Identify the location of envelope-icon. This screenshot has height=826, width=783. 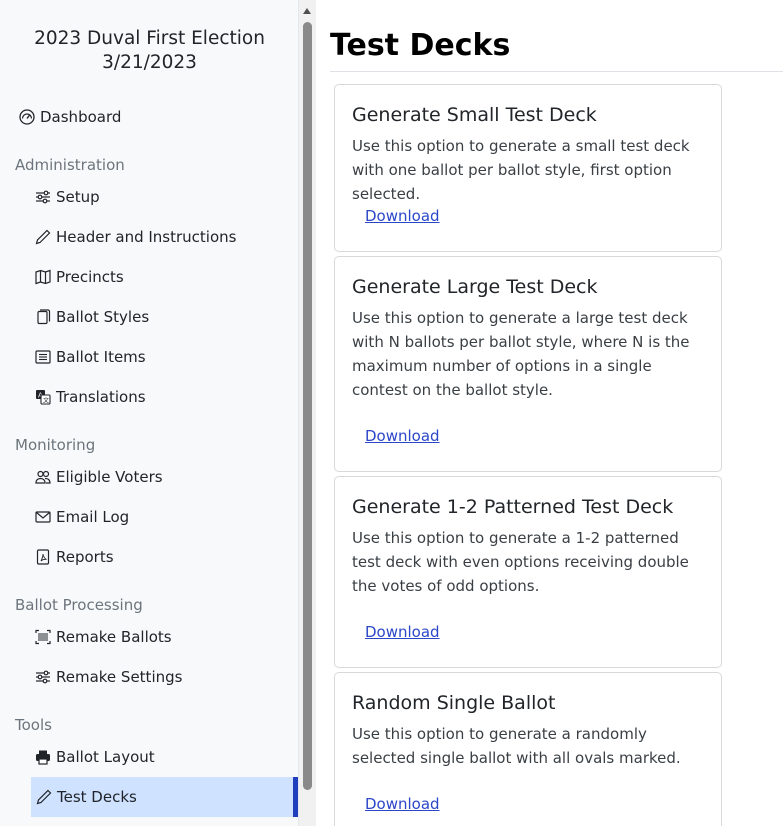
(42, 517).